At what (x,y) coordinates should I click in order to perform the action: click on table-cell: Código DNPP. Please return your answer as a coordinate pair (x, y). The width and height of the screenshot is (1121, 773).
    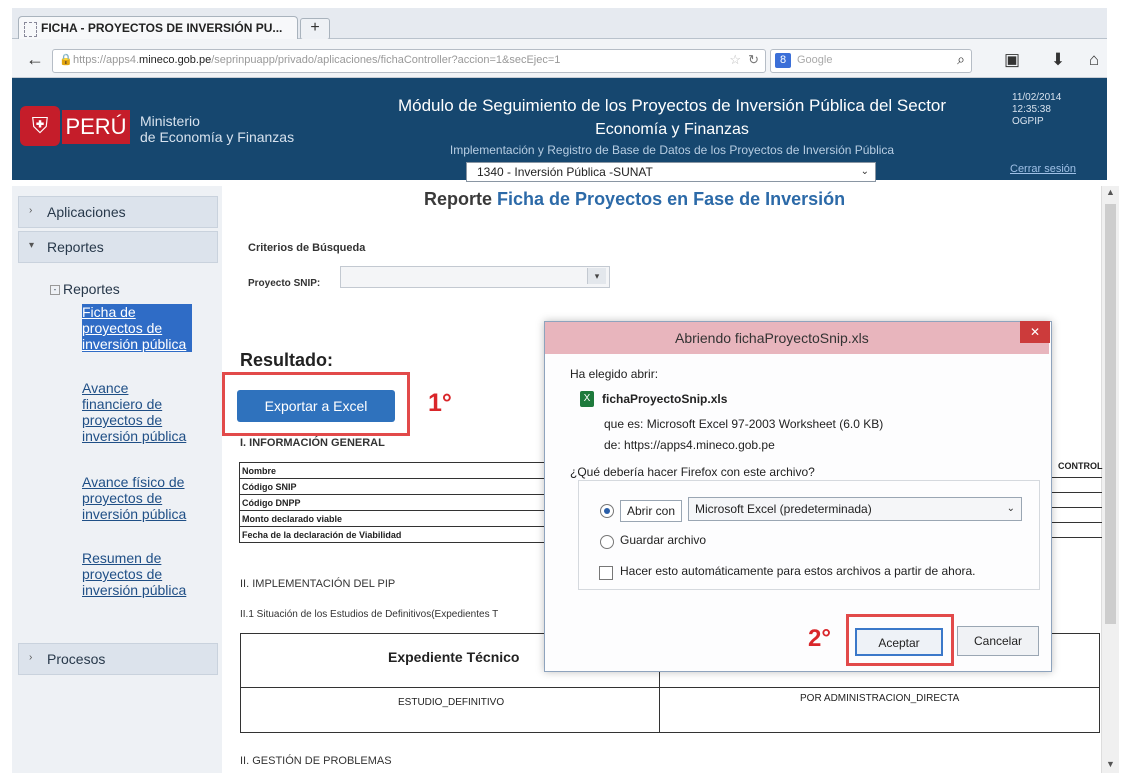
    Looking at the image, I should click on (399, 502).